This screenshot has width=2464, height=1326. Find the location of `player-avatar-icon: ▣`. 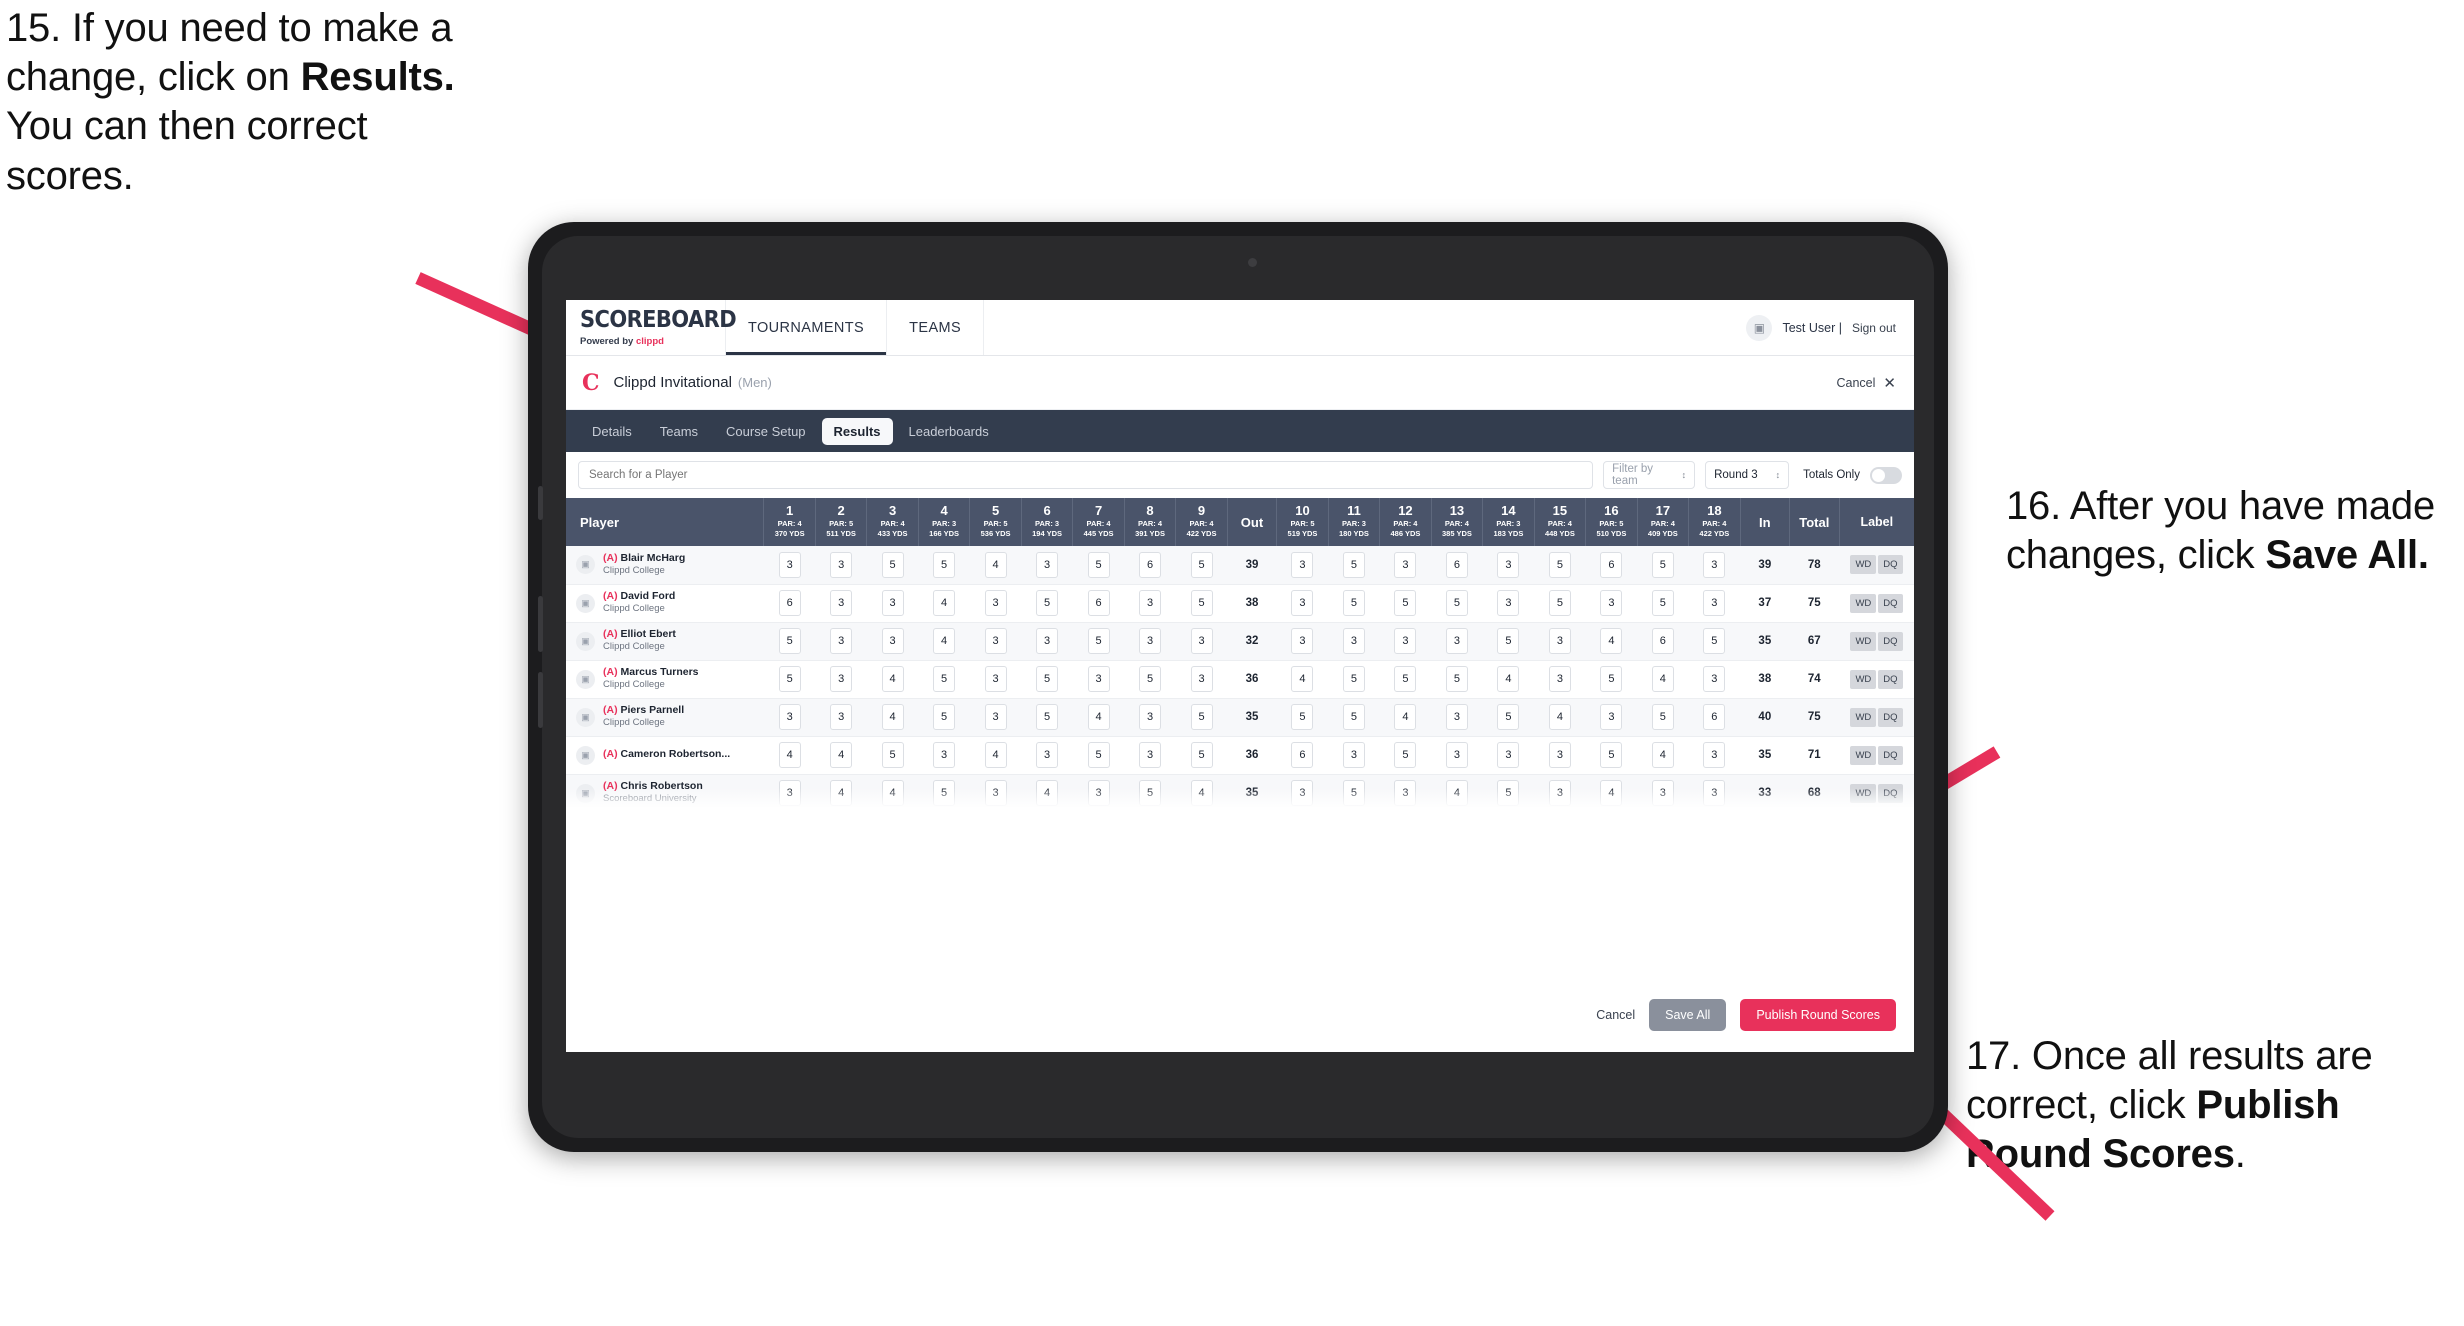

player-avatar-icon: ▣ is located at coordinates (585, 641).